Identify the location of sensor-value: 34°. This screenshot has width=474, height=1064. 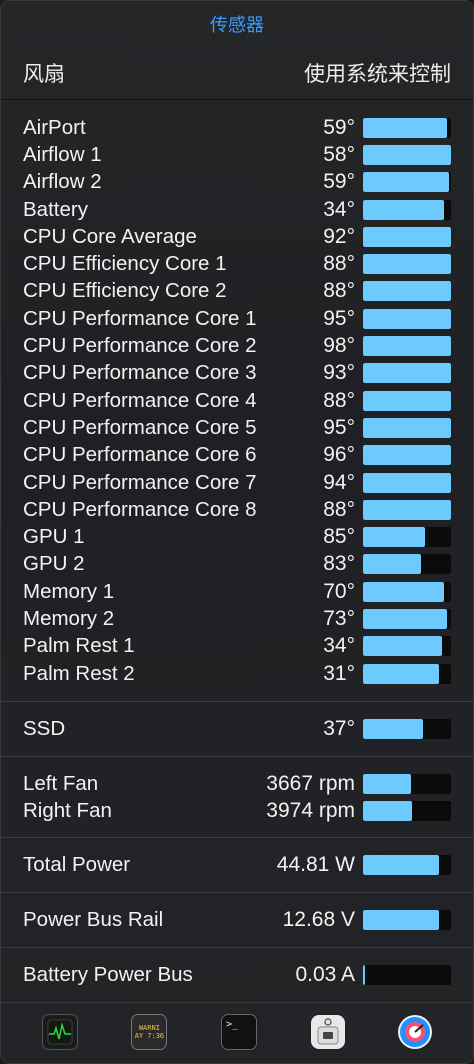
(339, 646).